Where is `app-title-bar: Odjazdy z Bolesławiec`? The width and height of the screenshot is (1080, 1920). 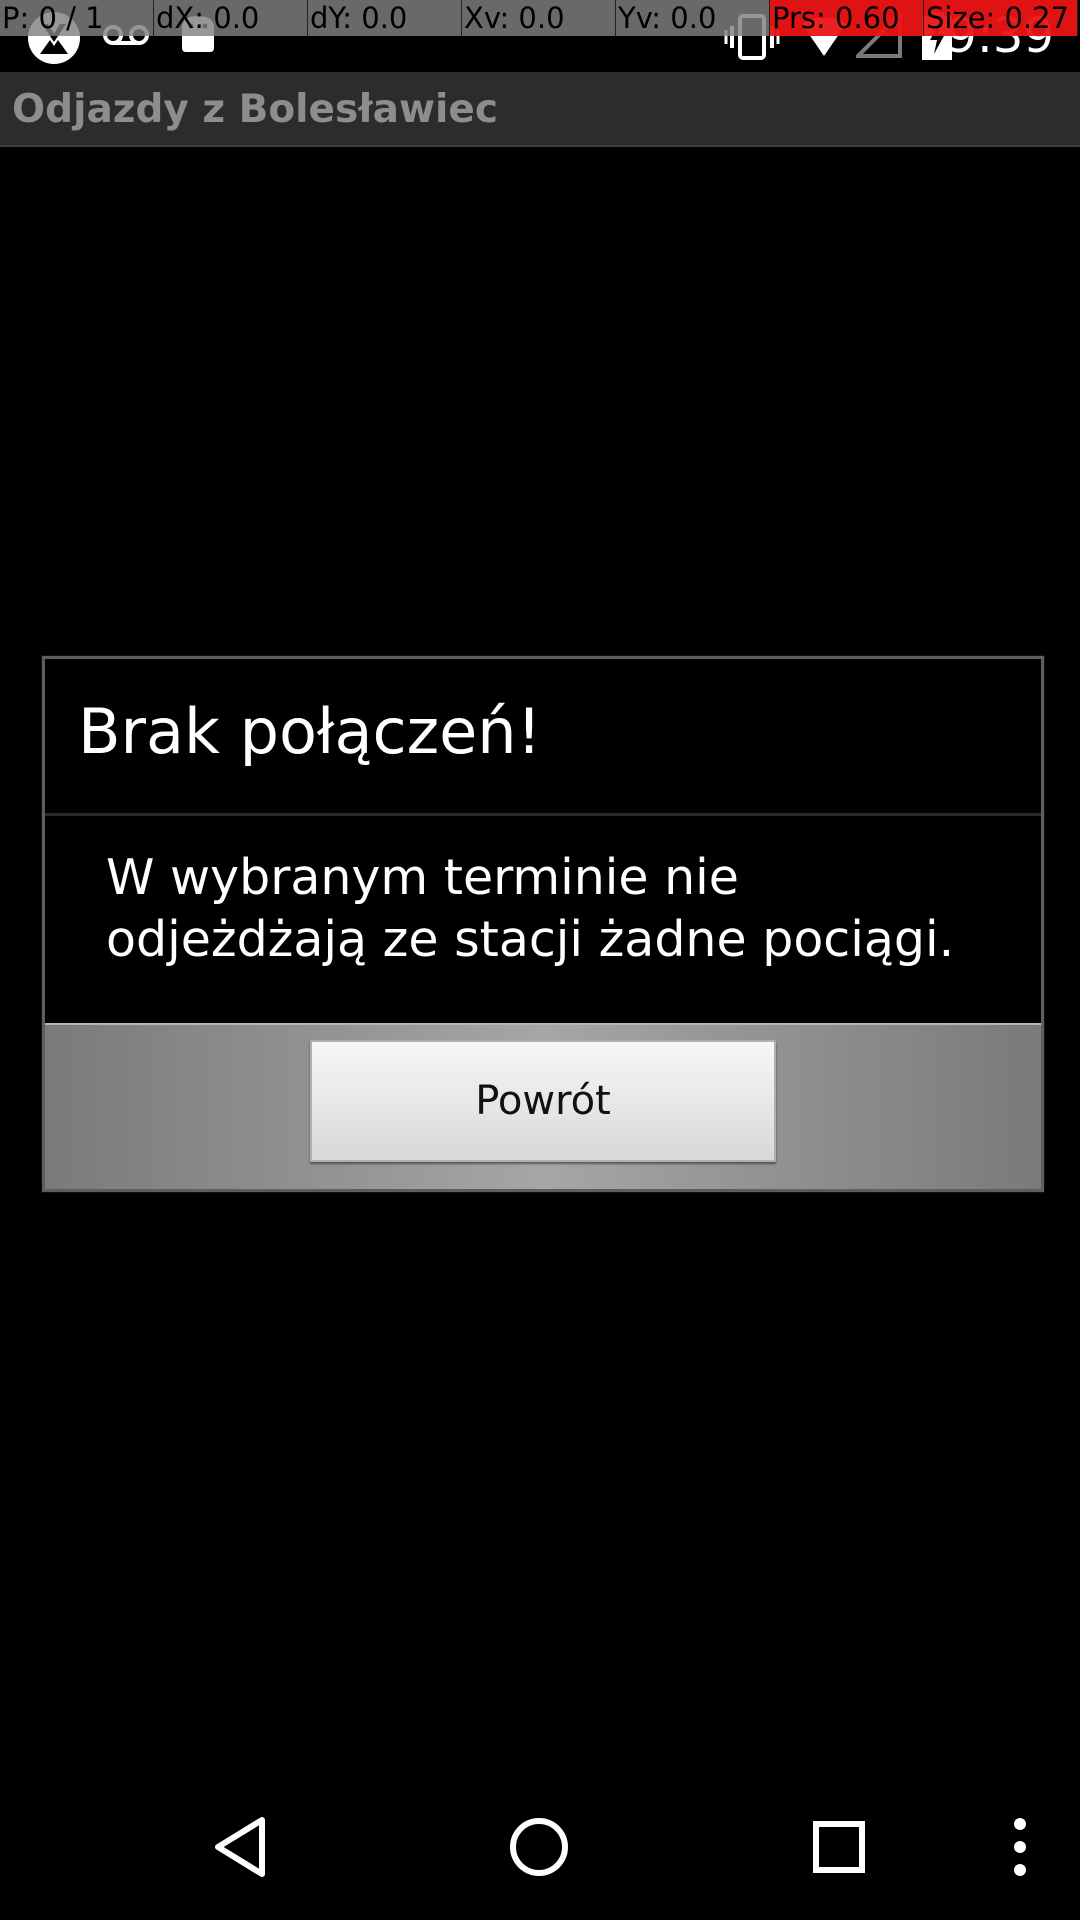
app-title-bar: Odjazdy z Bolesławiec is located at coordinates (540, 109).